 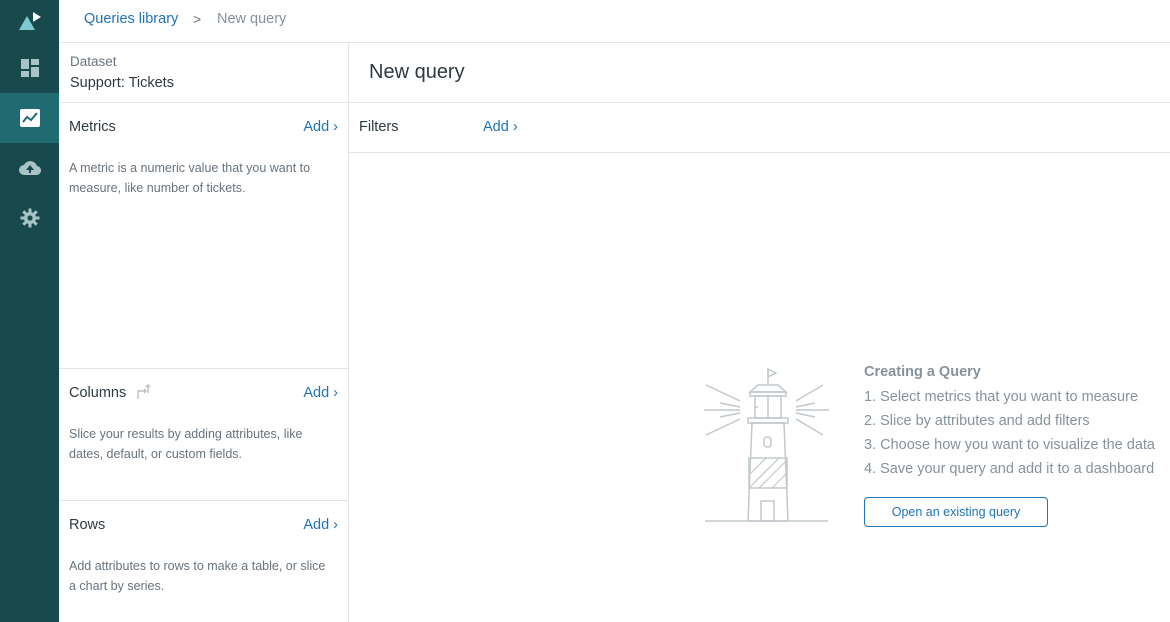 I want to click on metrics-add-button: Add ›, so click(x=320, y=127).